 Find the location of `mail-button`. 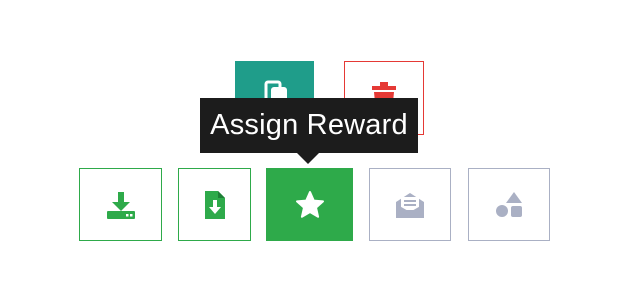

mail-button is located at coordinates (410, 204).